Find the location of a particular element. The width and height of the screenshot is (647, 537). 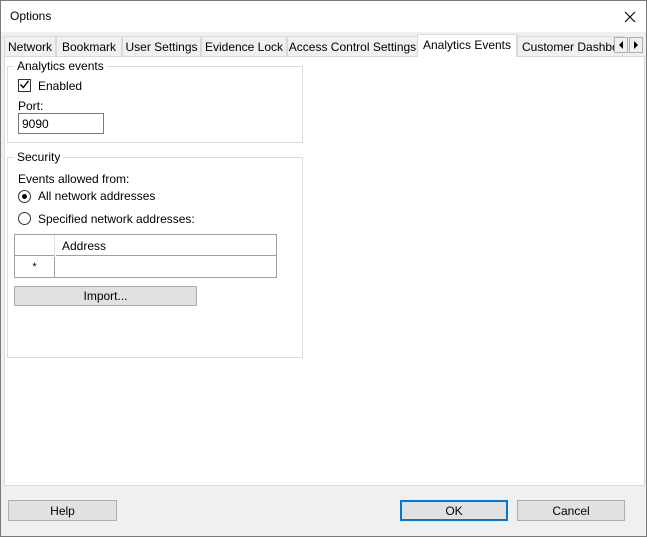

specified-network-addresses-radio is located at coordinates (24, 218).